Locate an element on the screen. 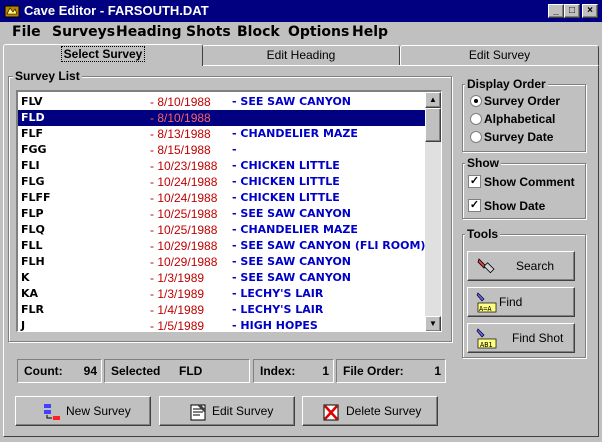 This screenshot has height=442, width=602. delete-survey-button: Delete Survey is located at coordinates (370, 411).